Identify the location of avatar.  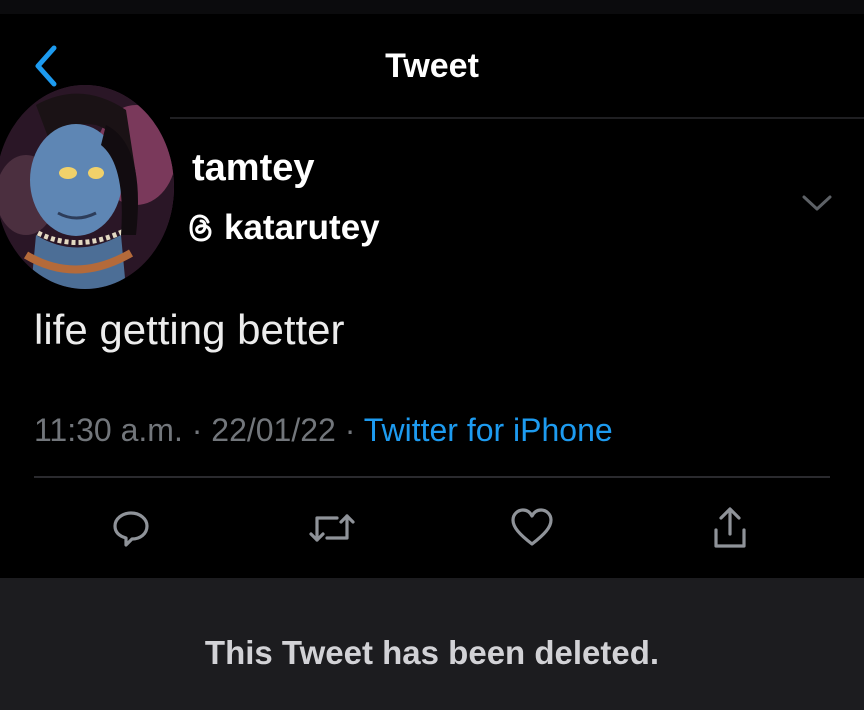
(87, 187).